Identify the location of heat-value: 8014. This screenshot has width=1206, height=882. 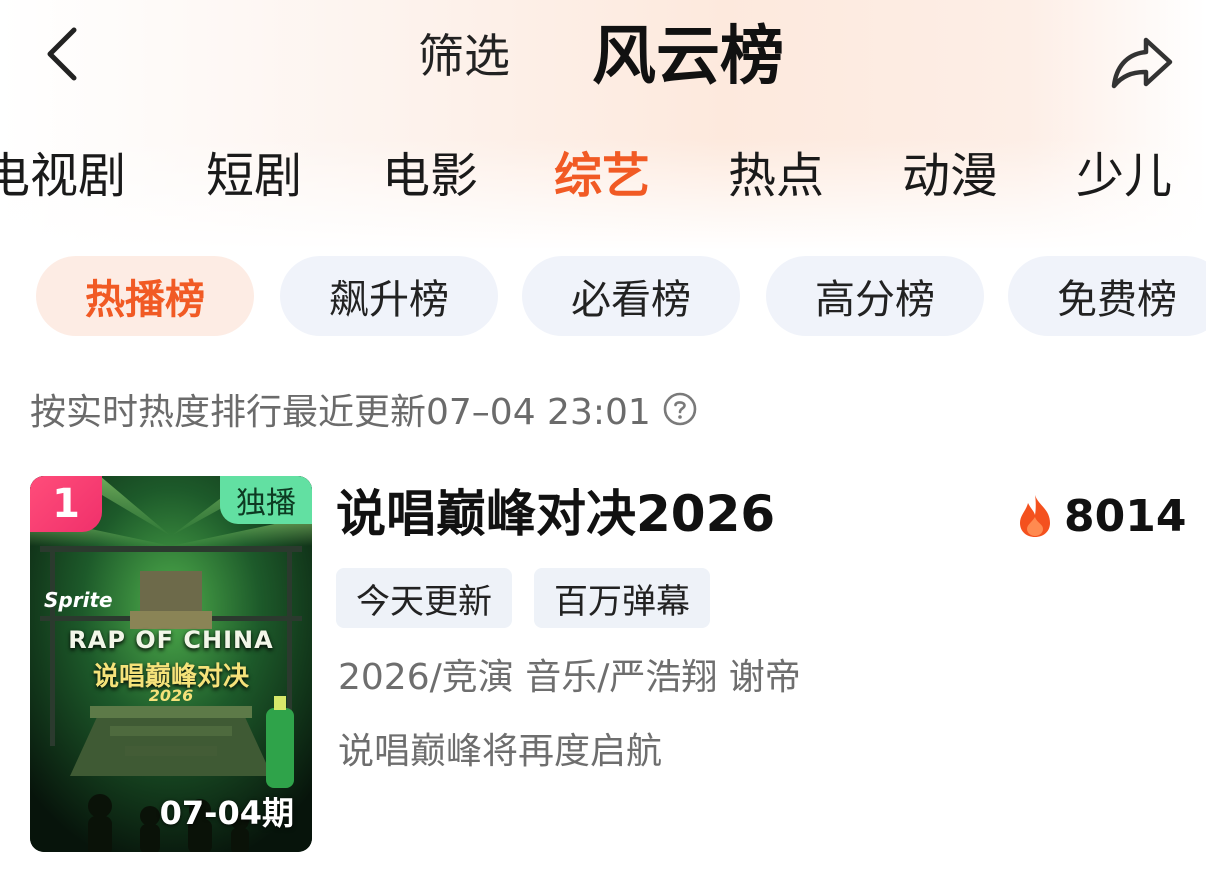
(1125, 516).